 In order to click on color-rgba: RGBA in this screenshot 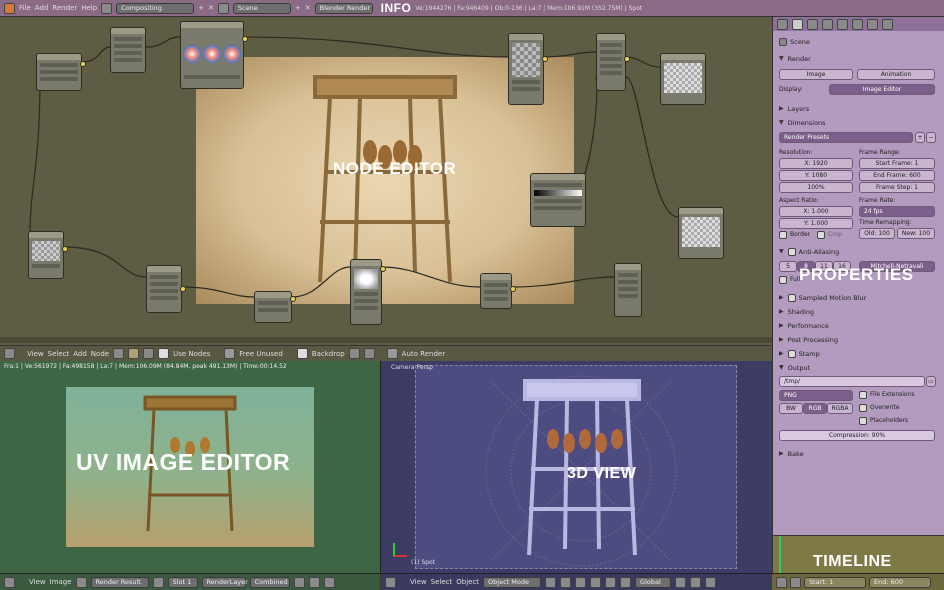, I will do `click(840, 408)`.